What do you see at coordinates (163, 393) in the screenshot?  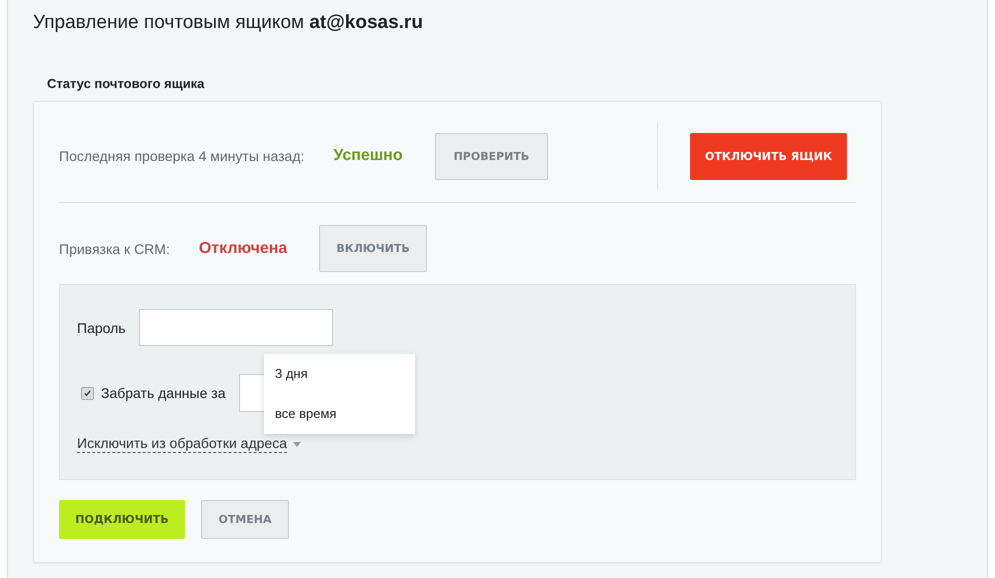 I see `fetch-period-label: Забрать данные за` at bounding box center [163, 393].